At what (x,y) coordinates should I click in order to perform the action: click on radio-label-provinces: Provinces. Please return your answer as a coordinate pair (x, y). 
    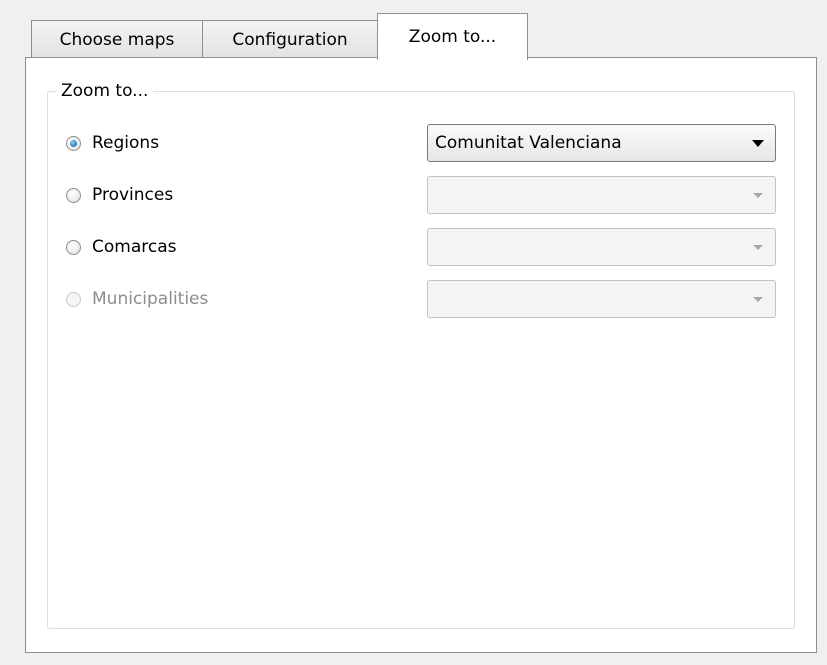
    Looking at the image, I should click on (133, 195).